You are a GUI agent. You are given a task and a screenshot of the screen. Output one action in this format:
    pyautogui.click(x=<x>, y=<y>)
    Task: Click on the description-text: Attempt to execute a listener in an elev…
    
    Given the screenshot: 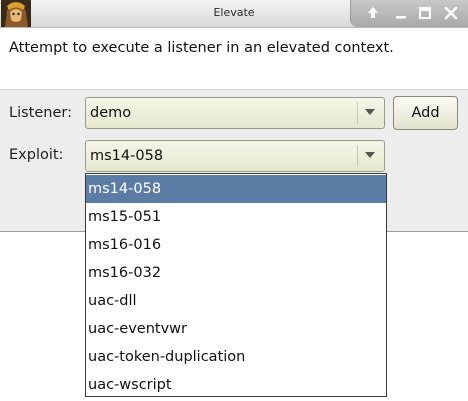 What is the action you would take?
    pyautogui.click(x=201, y=48)
    